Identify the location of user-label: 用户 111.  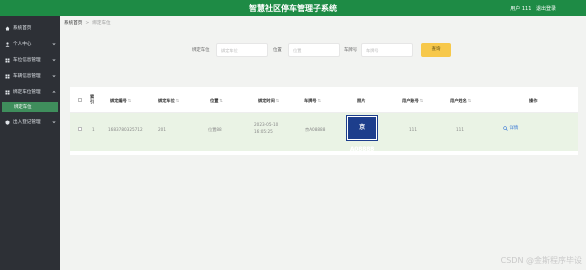
(521, 9).